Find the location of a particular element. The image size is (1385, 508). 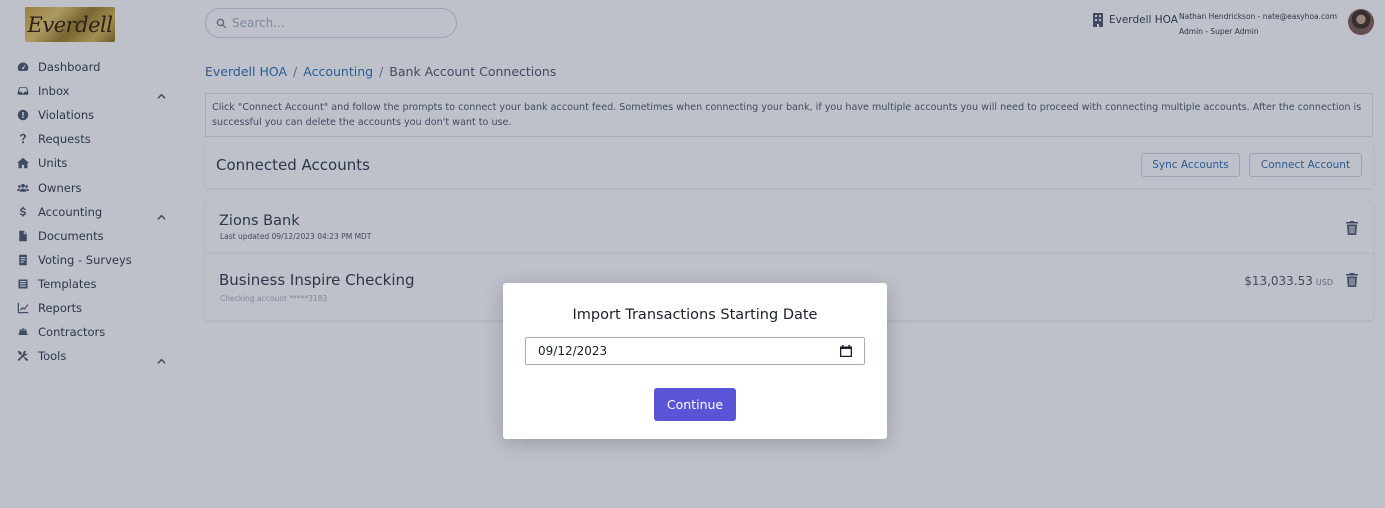

calendar-icon is located at coordinates (846, 351).